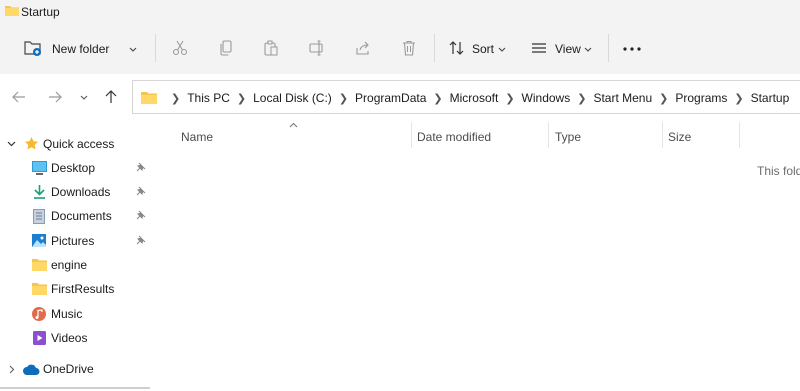 The image size is (800, 391). Describe the element at coordinates (456, 48) in the screenshot. I see `sort-icon` at that location.